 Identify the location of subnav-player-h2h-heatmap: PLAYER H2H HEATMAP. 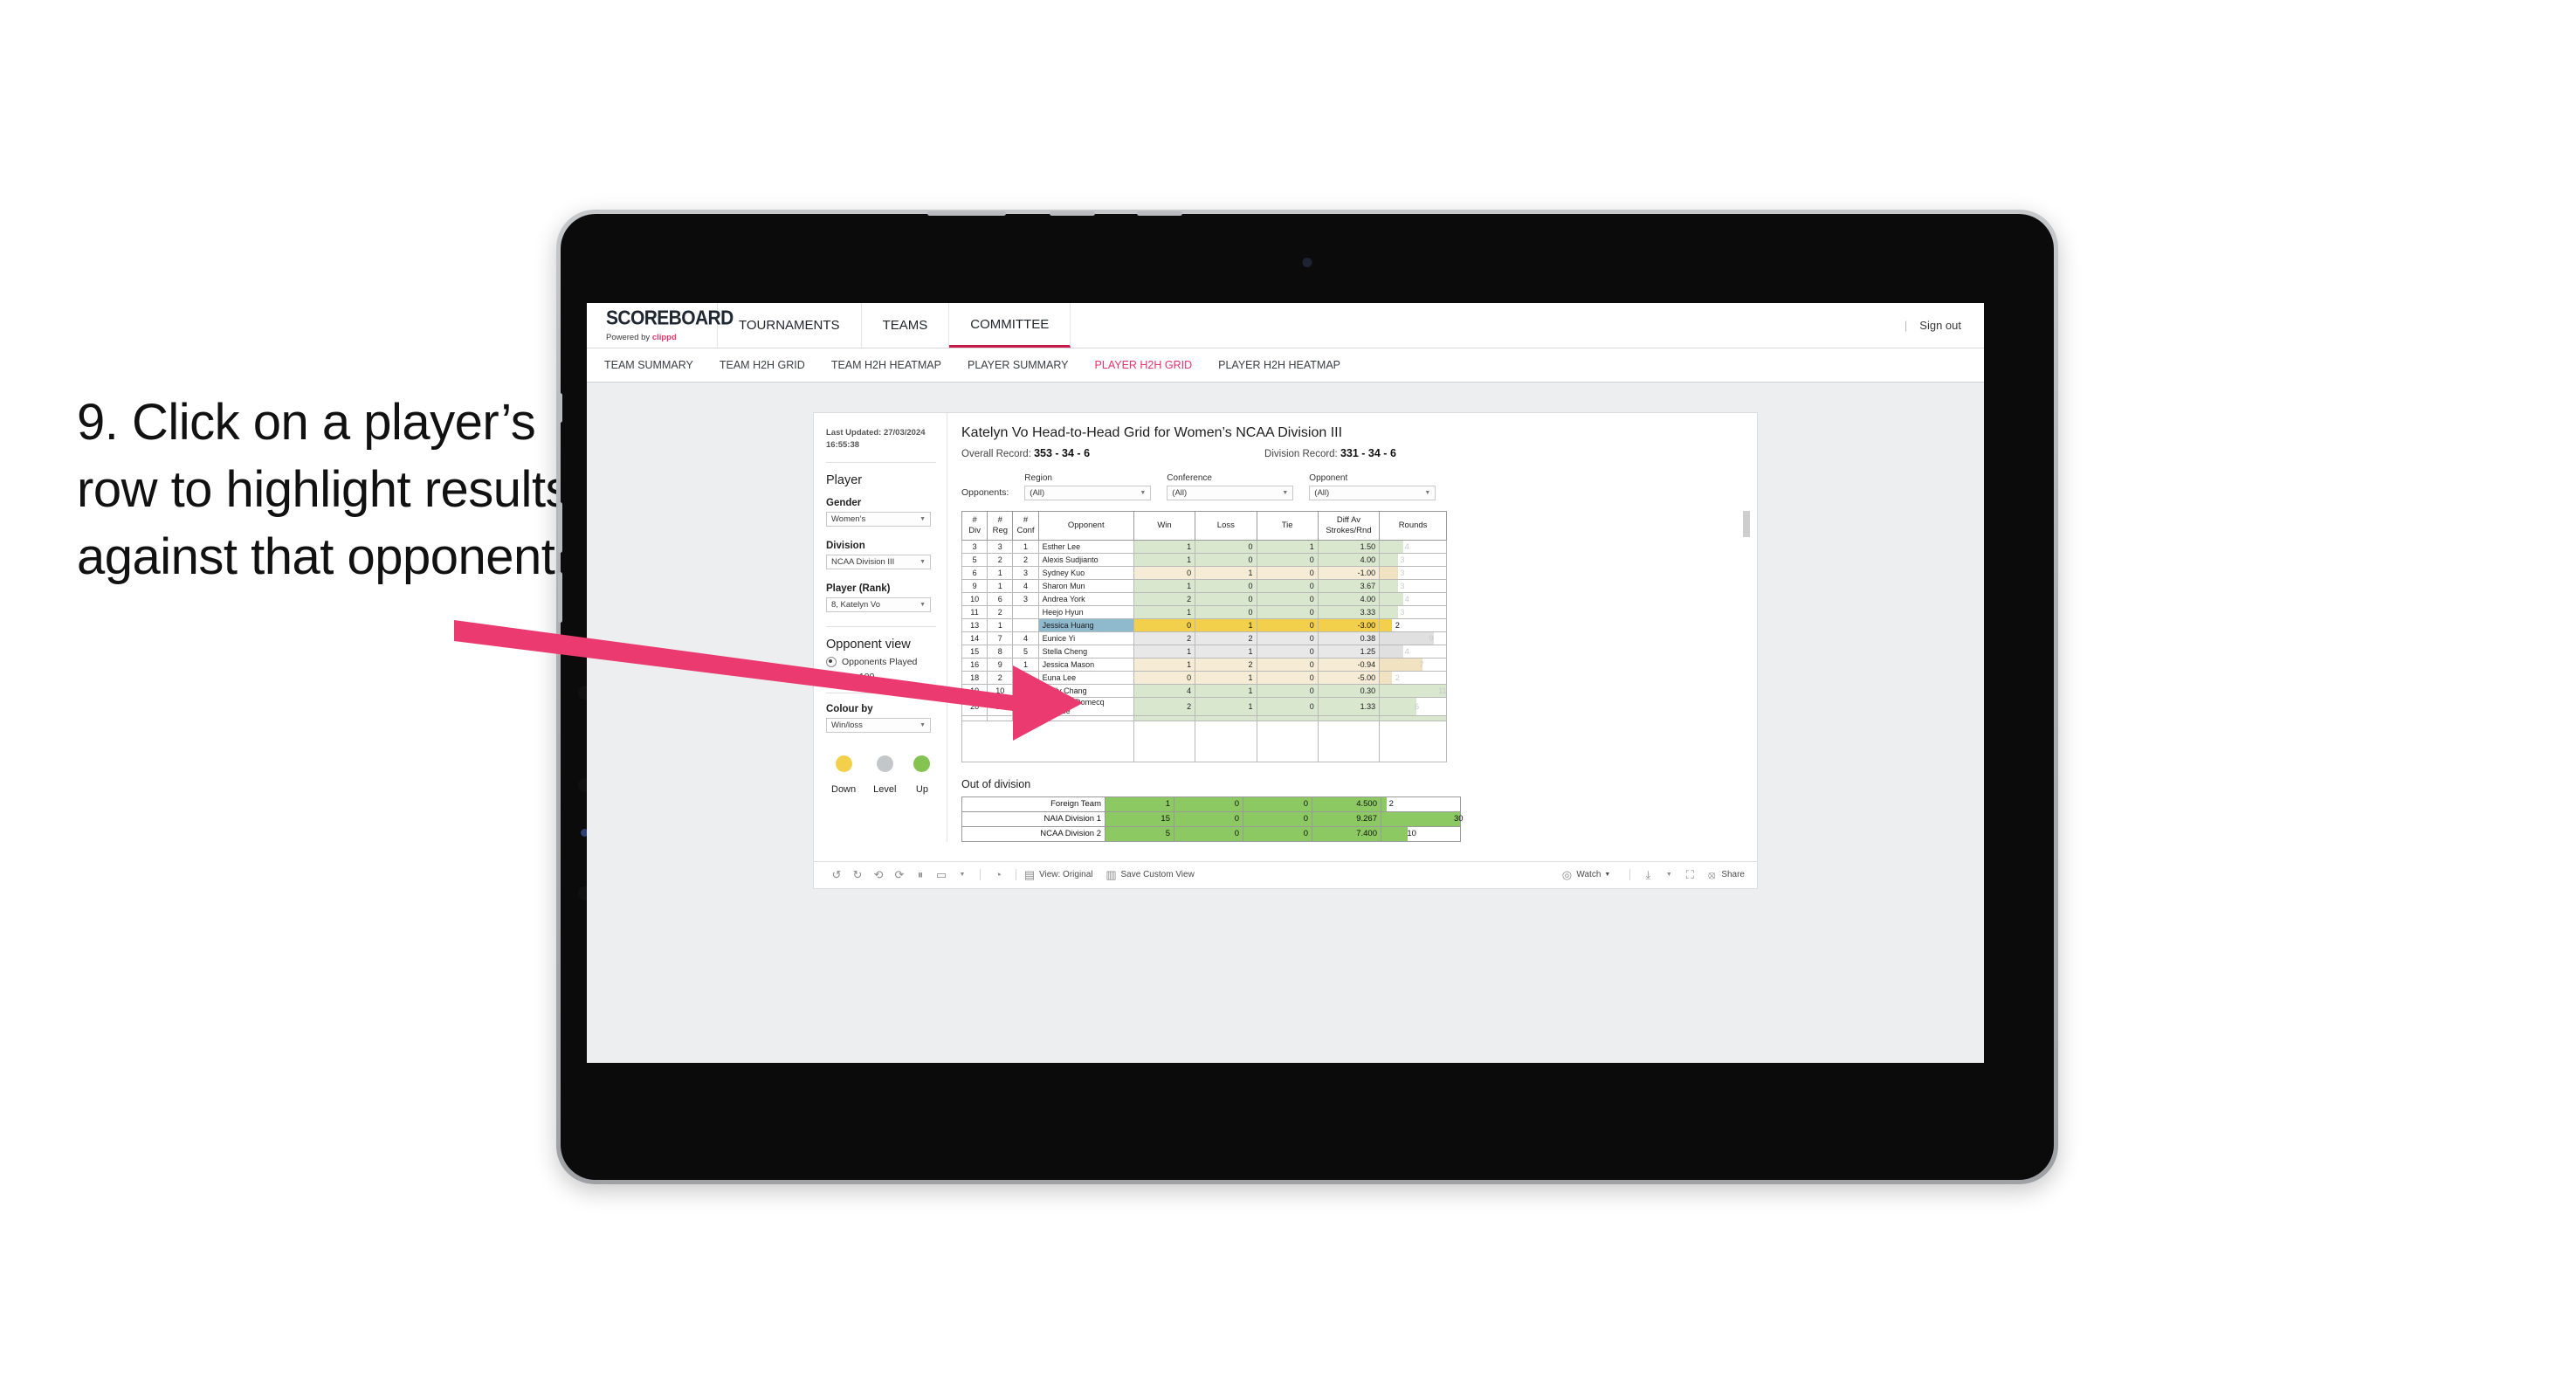
(1279, 365).